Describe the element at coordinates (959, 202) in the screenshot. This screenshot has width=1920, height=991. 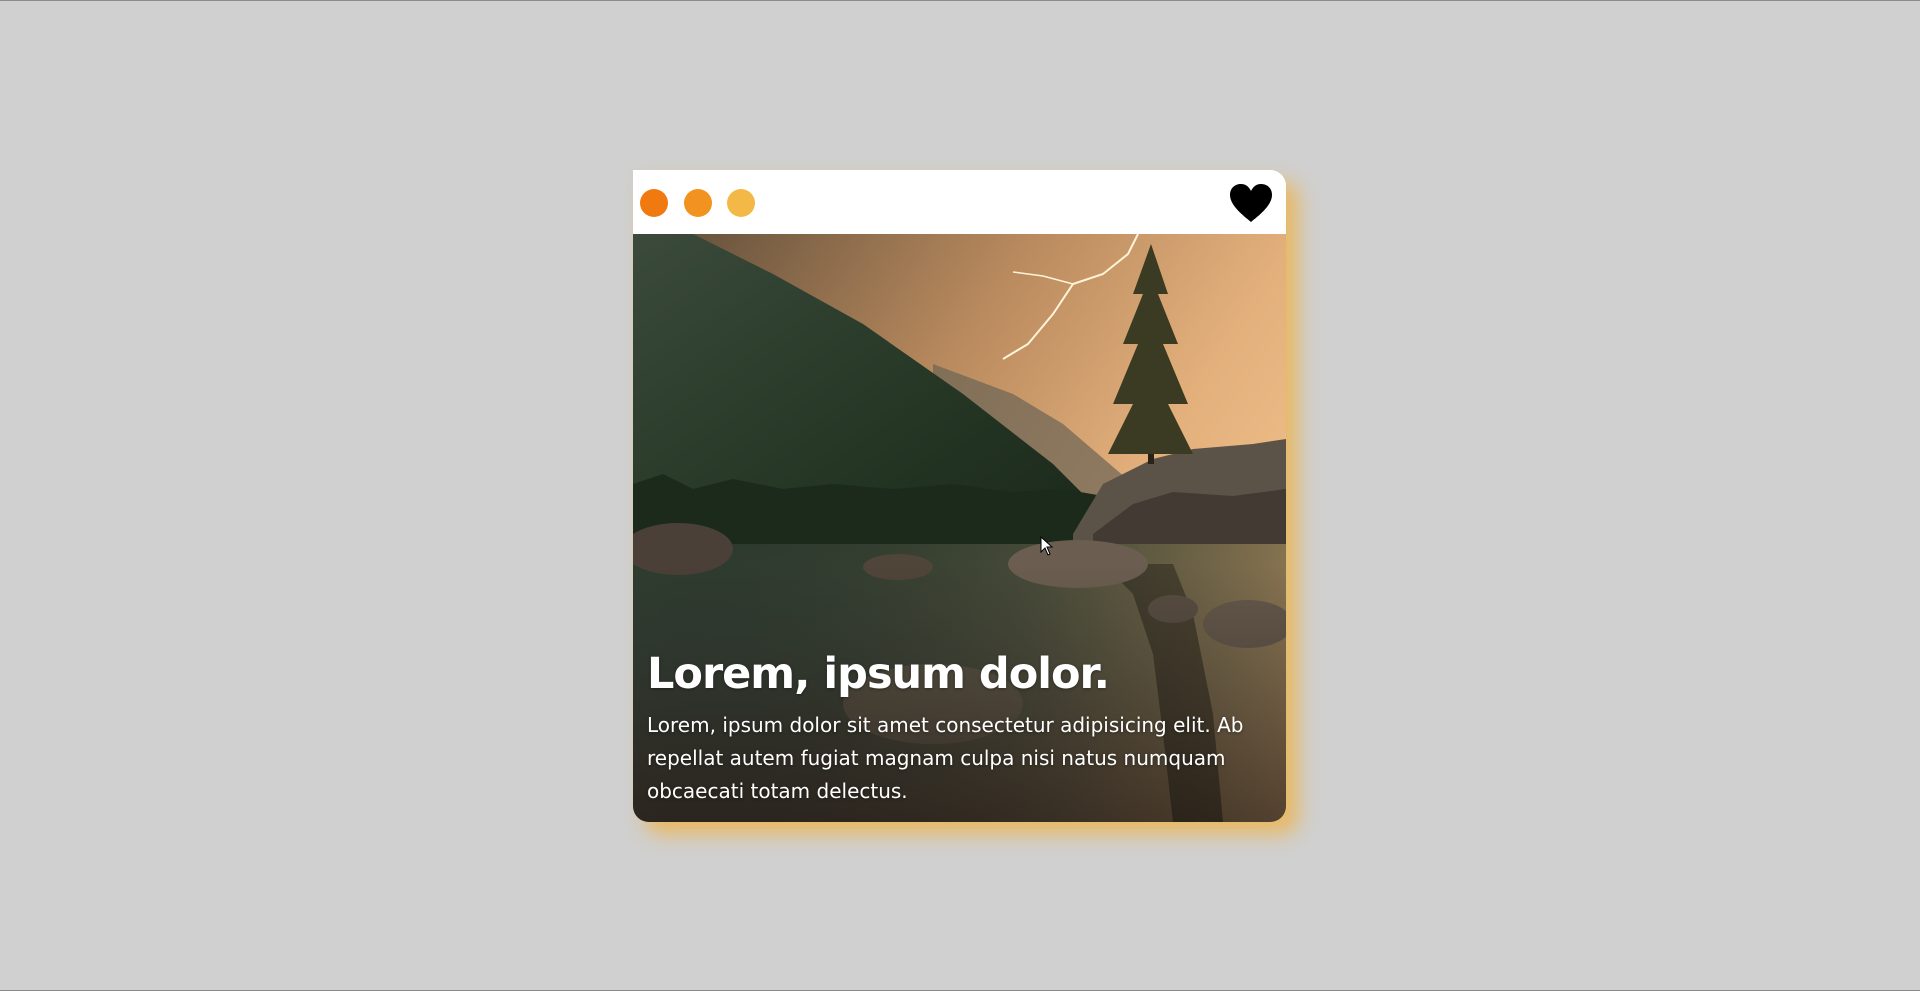
I see `card-header` at that location.